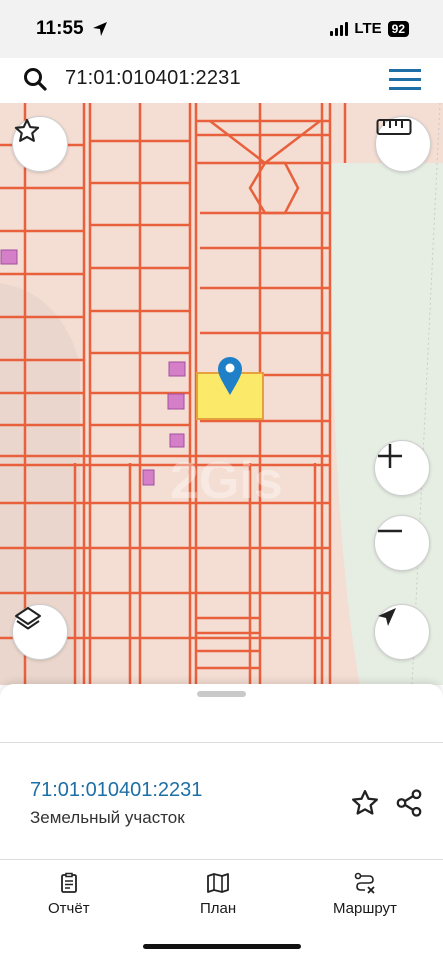 The image size is (443, 960). What do you see at coordinates (40, 632) in the screenshot?
I see `layers-button` at bounding box center [40, 632].